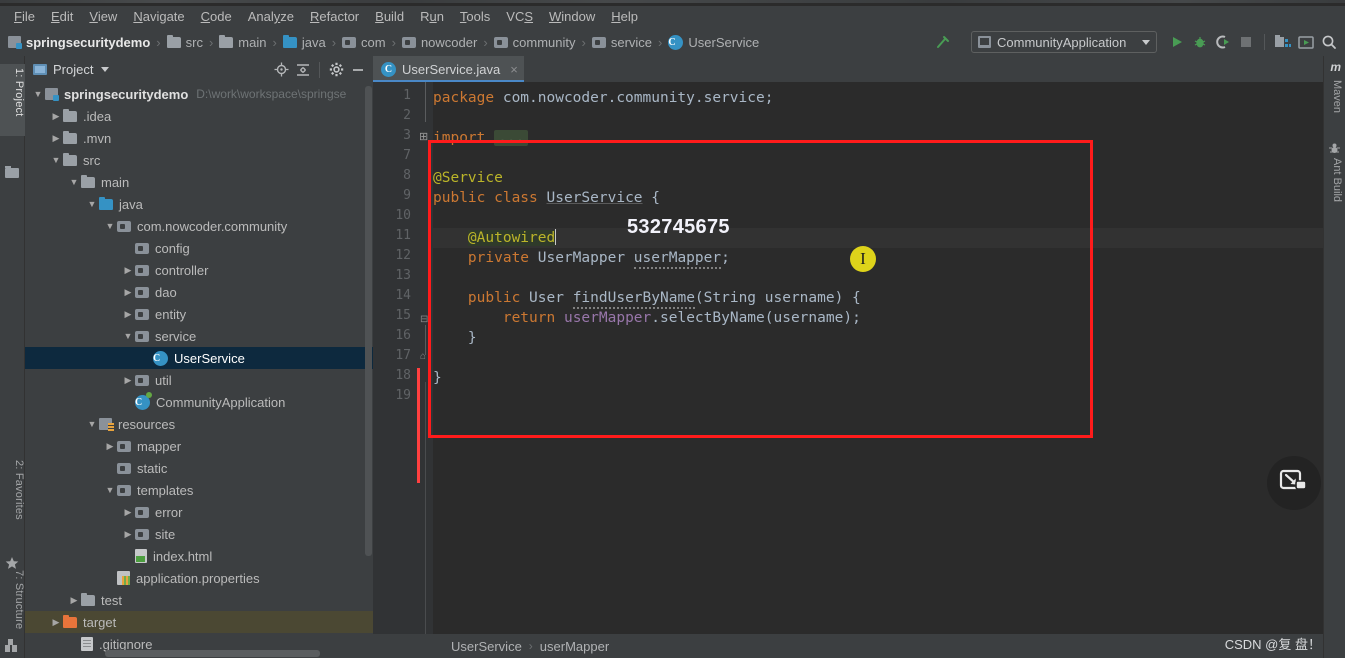  What do you see at coordinates (486, 646) in the screenshot?
I see `status-breadcrumb-class: UserService` at bounding box center [486, 646].